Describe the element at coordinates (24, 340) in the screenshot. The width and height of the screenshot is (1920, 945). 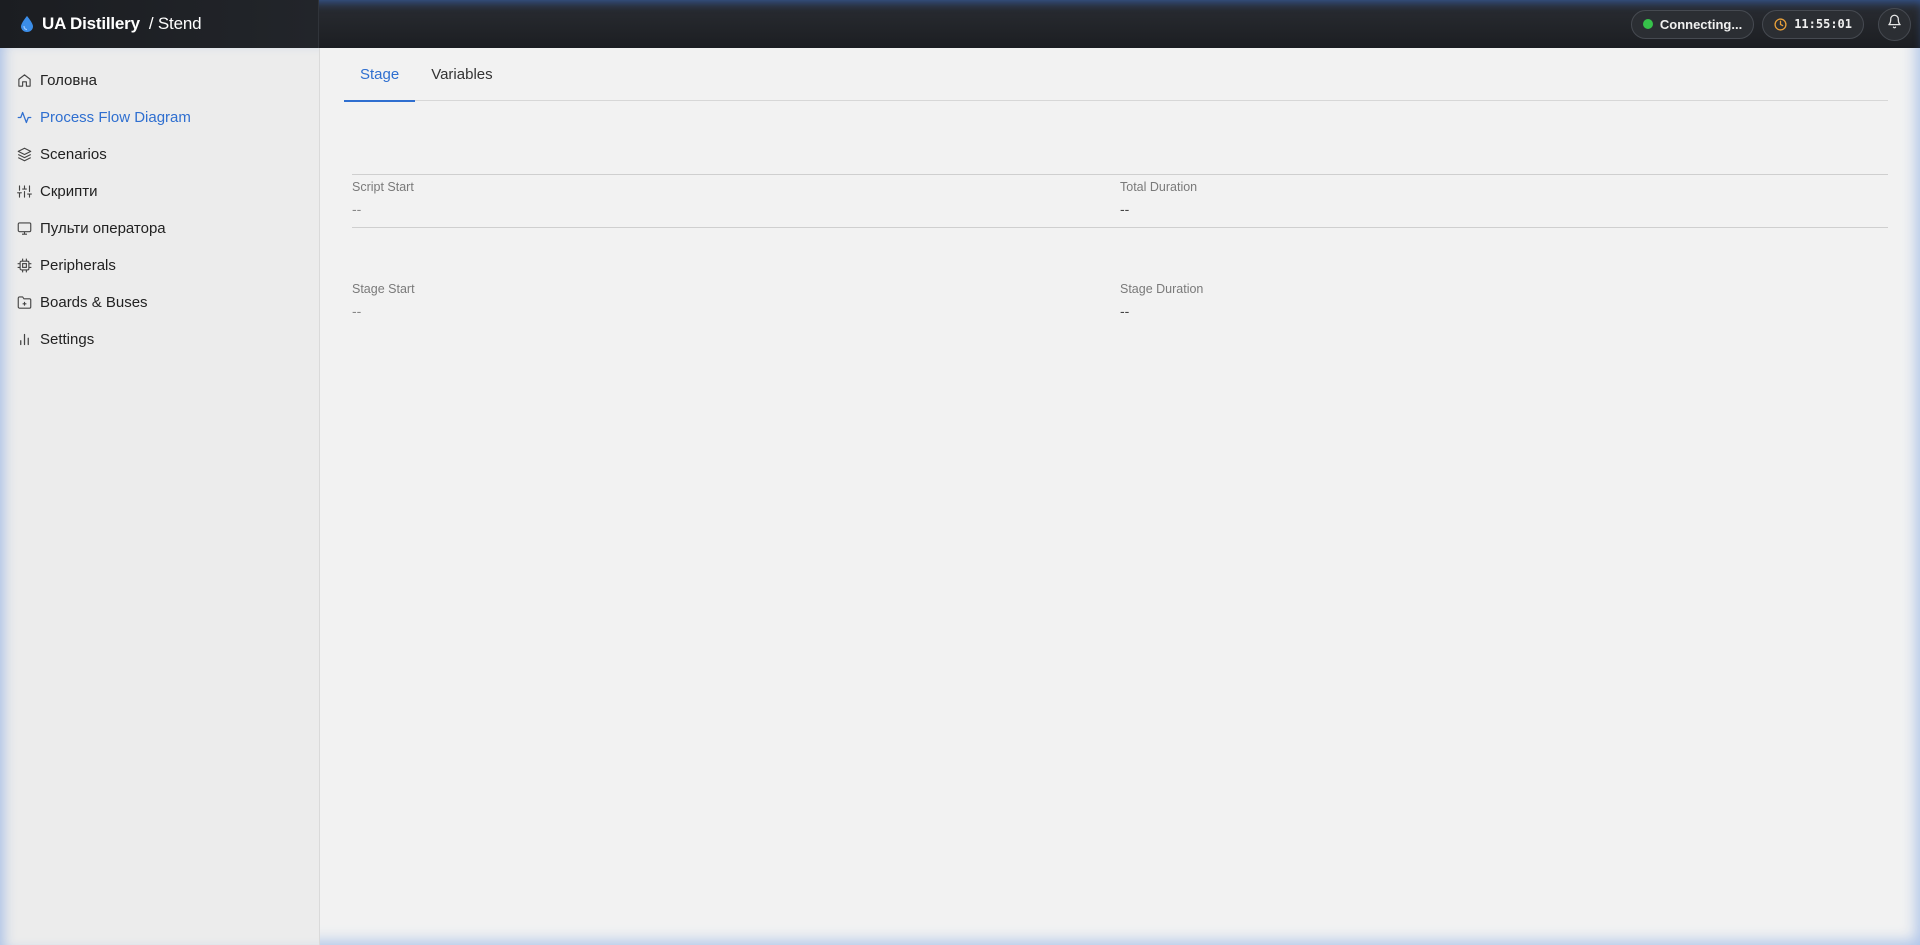
I see `bar-chart-icon` at that location.